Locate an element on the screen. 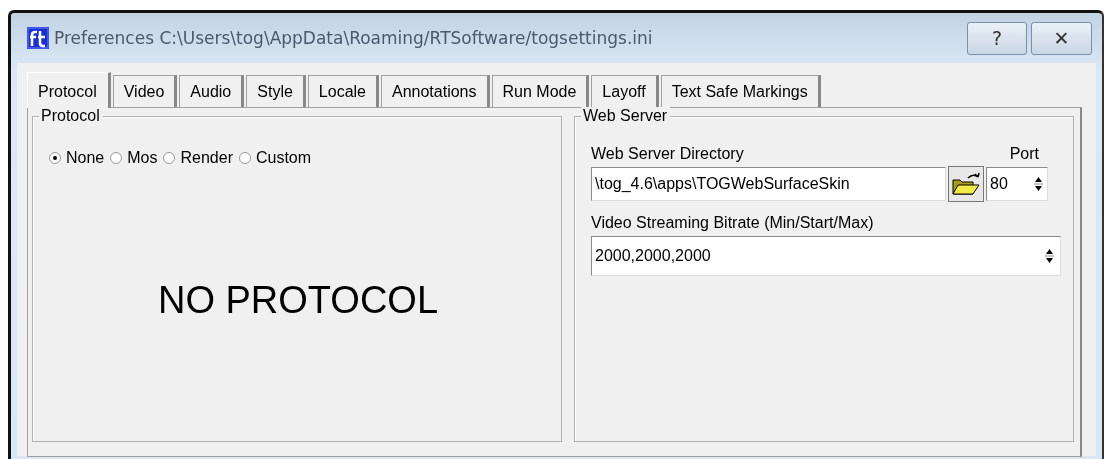 This screenshot has width=1116, height=459. close-button: ✕ is located at coordinates (1061, 38).